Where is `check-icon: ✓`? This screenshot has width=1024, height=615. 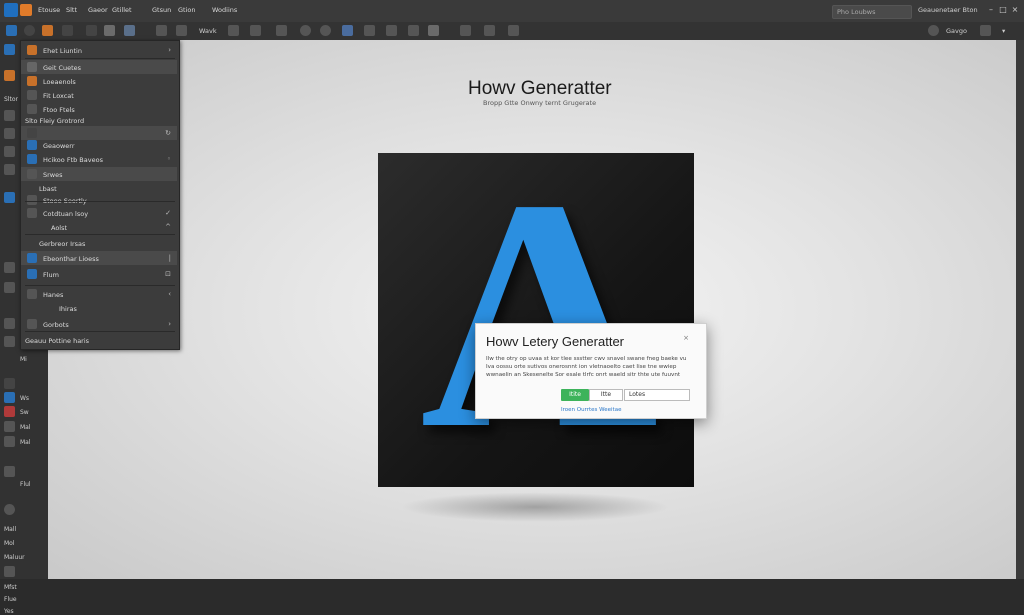
check-icon: ✓ is located at coordinates (168, 213).